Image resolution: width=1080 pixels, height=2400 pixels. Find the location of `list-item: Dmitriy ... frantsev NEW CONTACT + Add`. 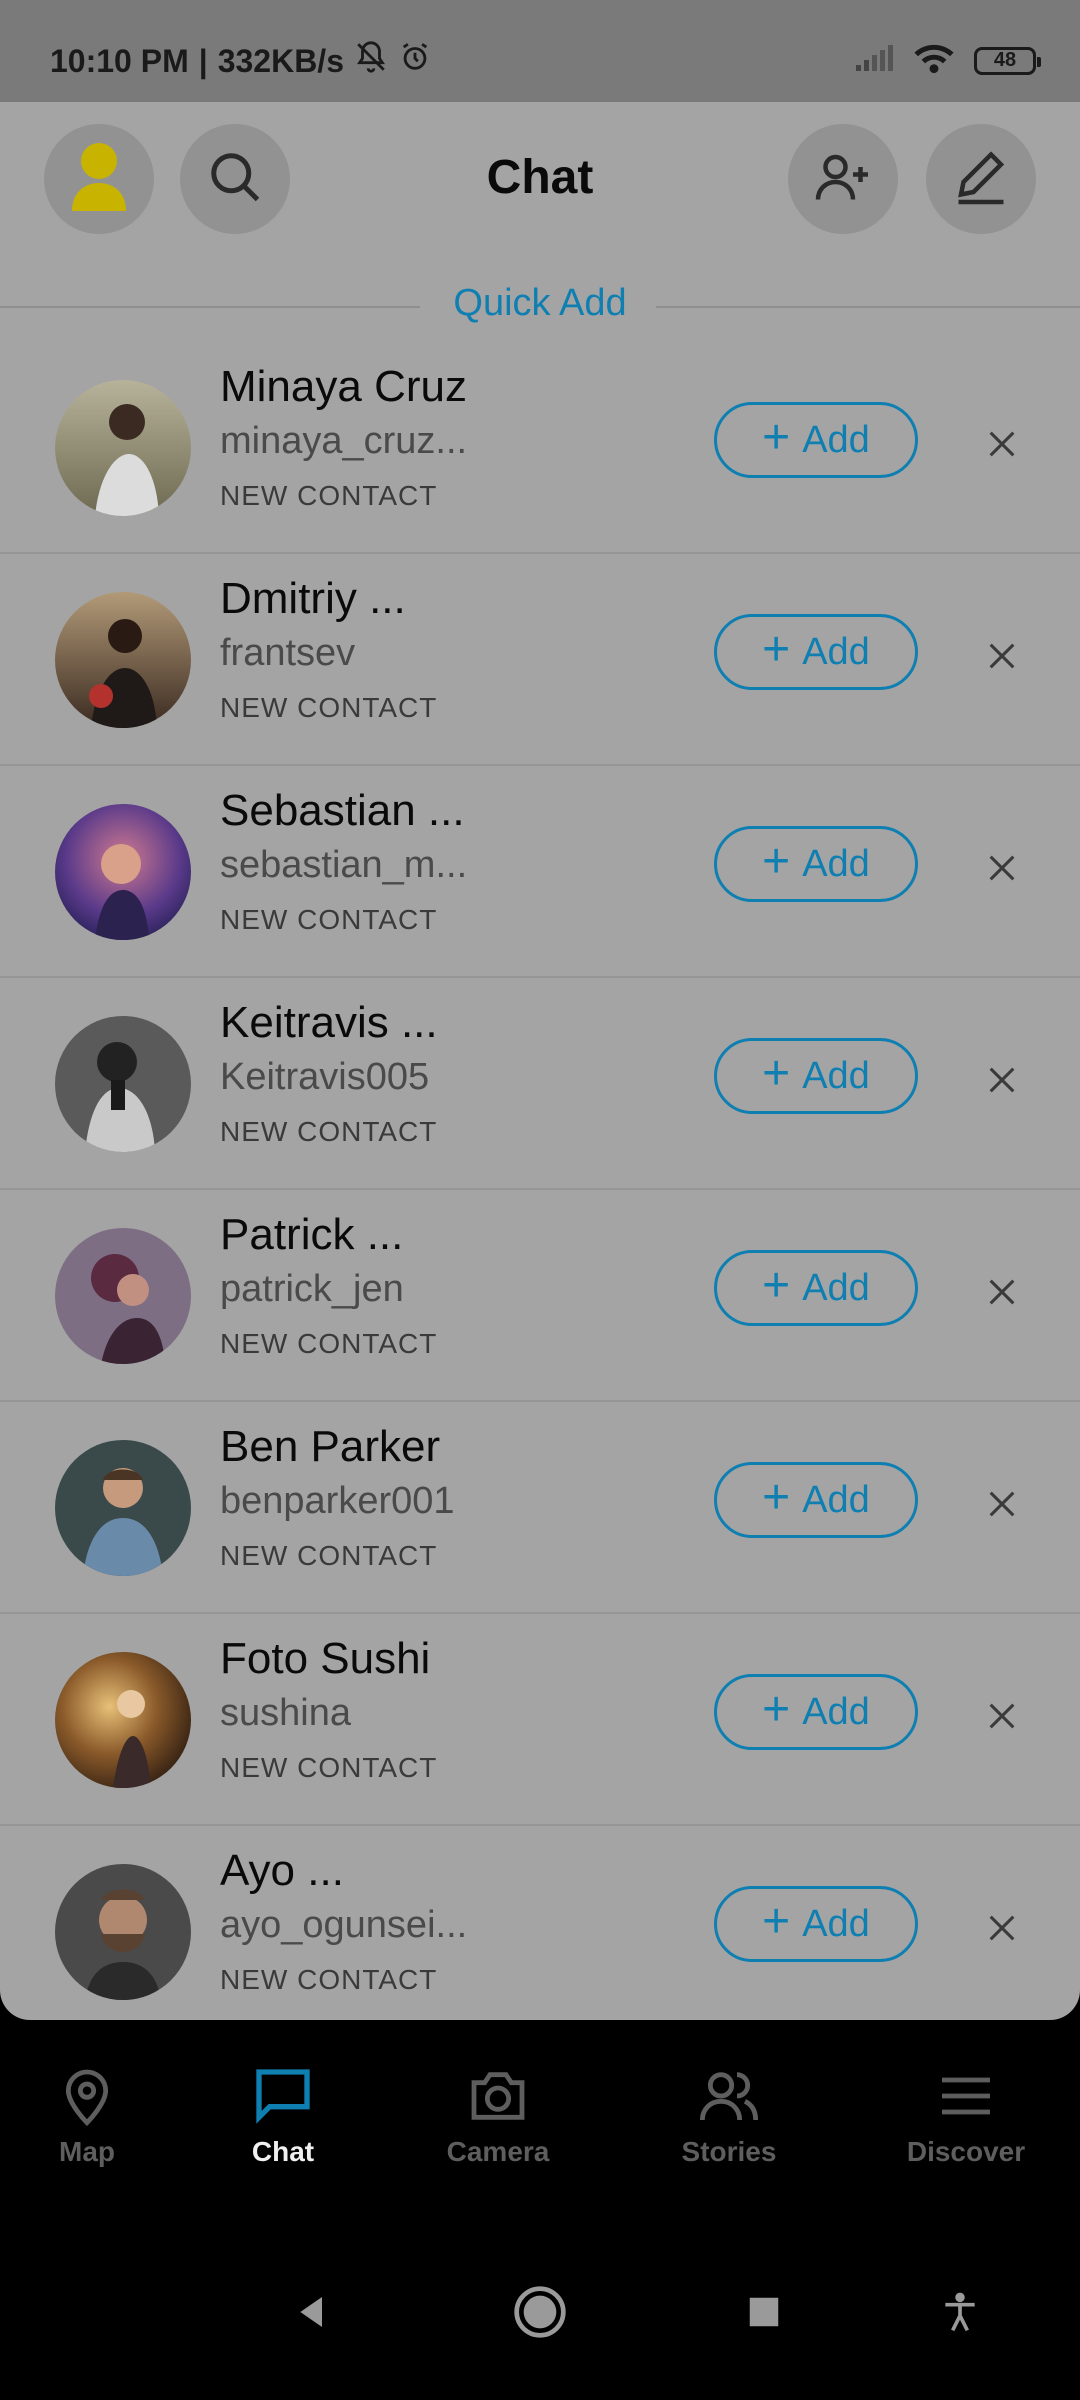

list-item: Dmitriy ... frantsev NEW CONTACT + Add is located at coordinates (540, 660).